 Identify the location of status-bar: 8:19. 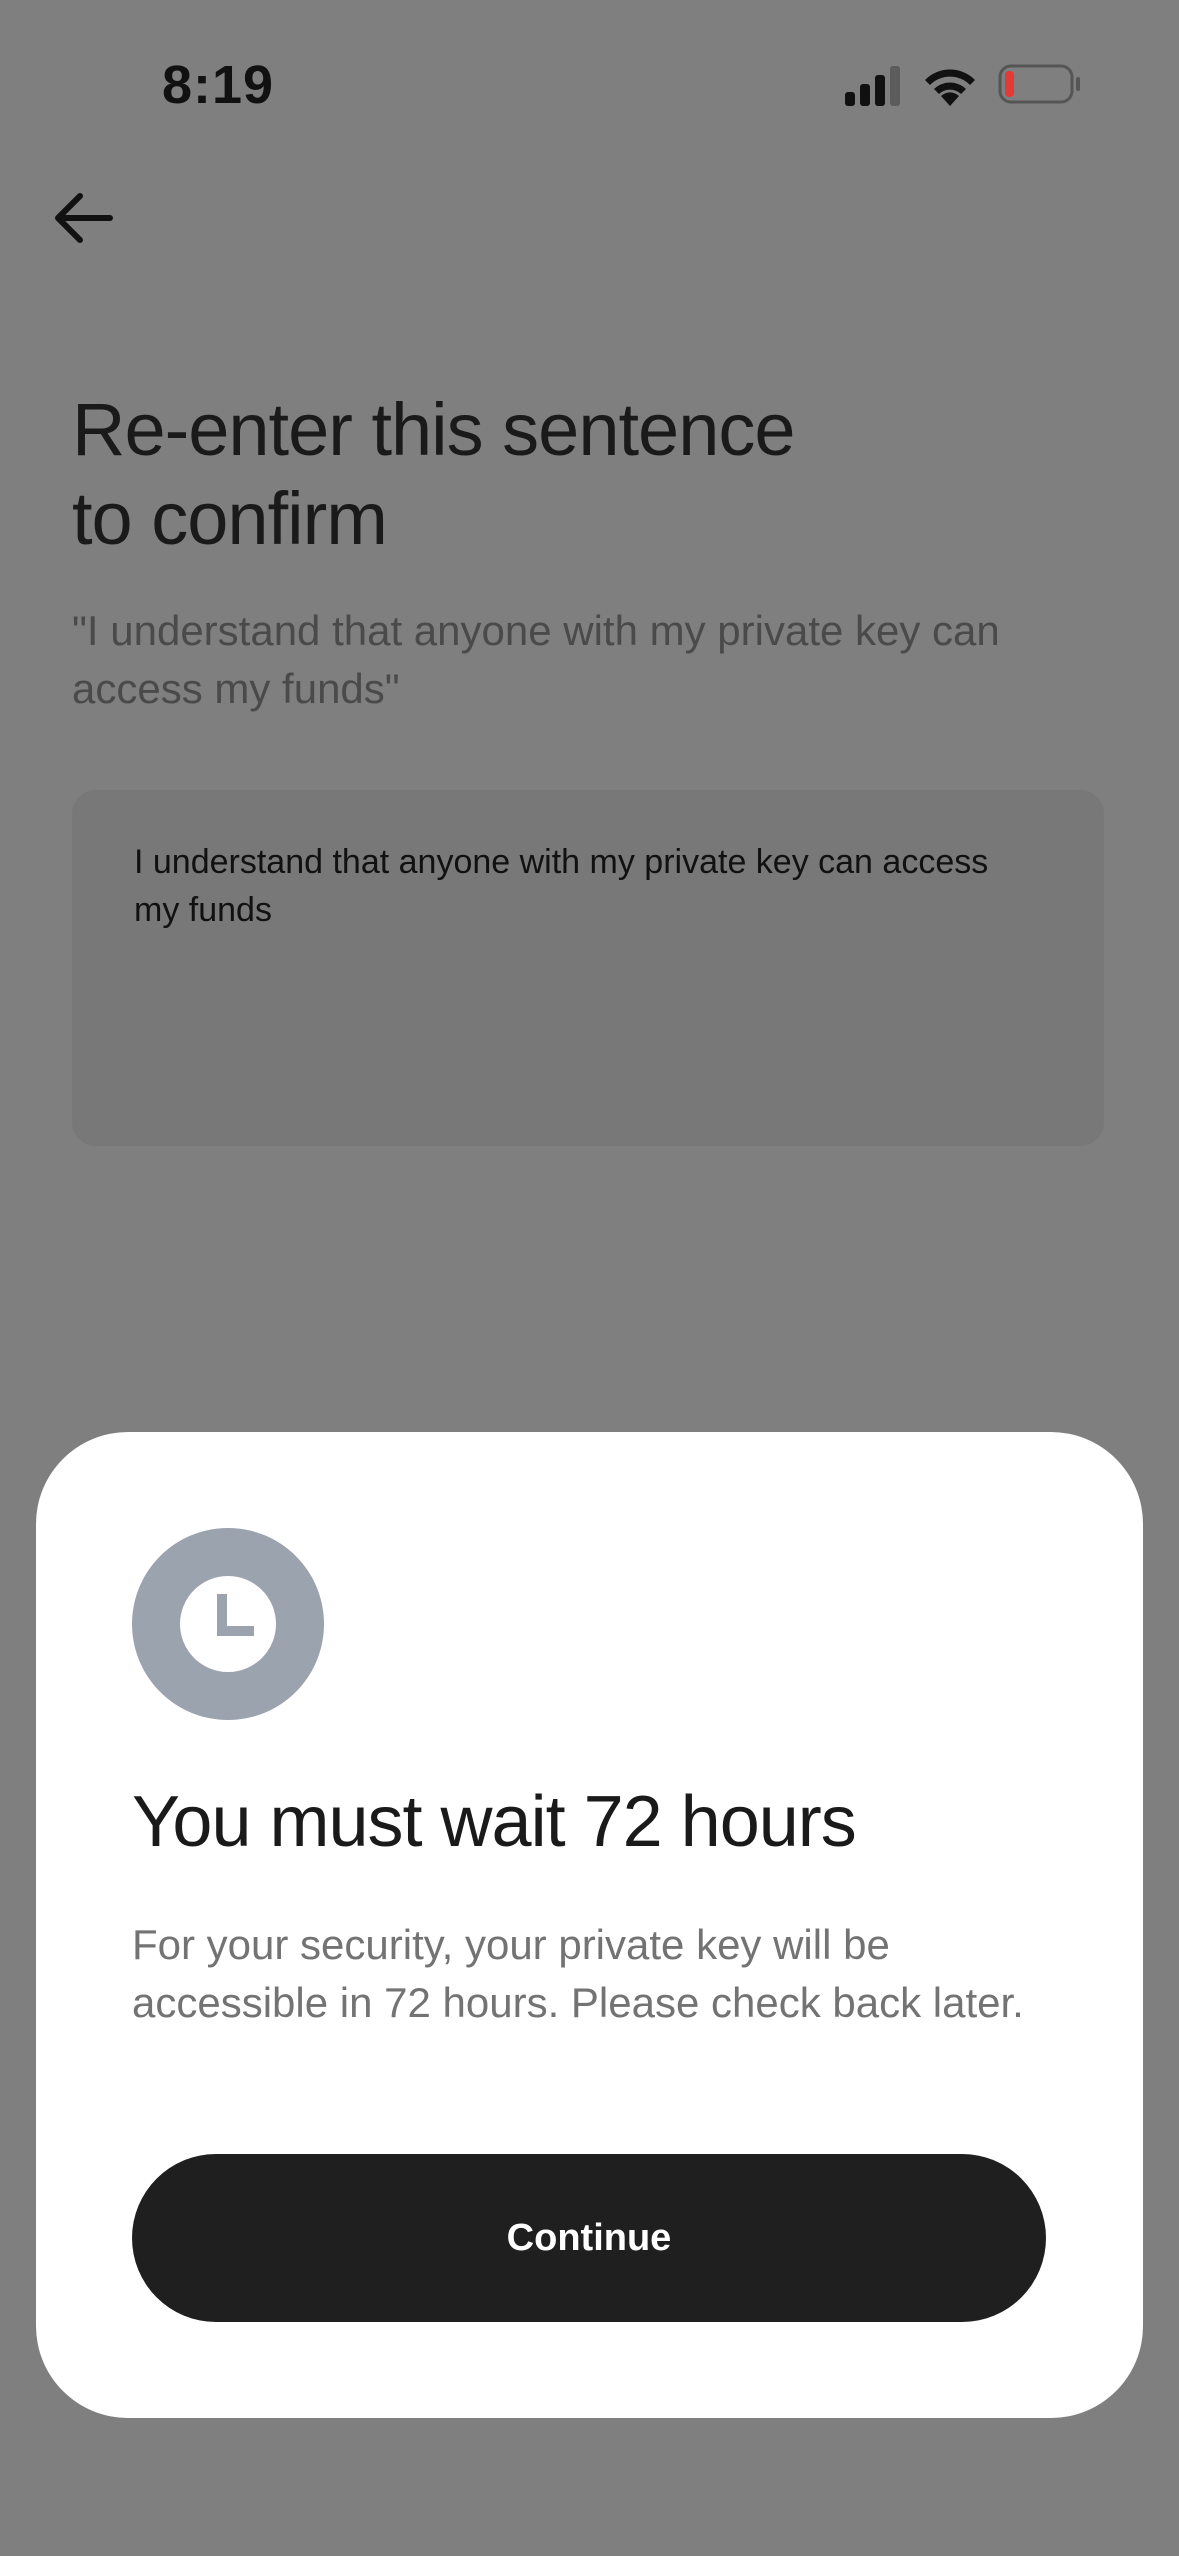
(589, 85).